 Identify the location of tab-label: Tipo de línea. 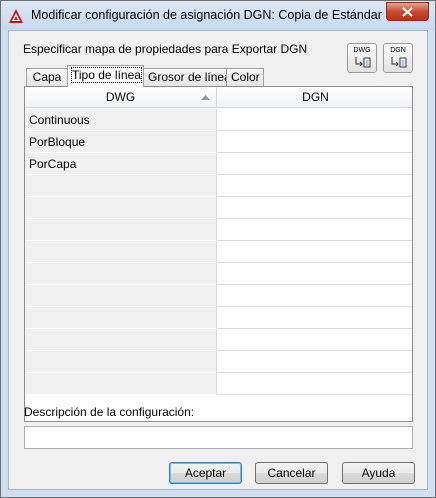
(106, 75).